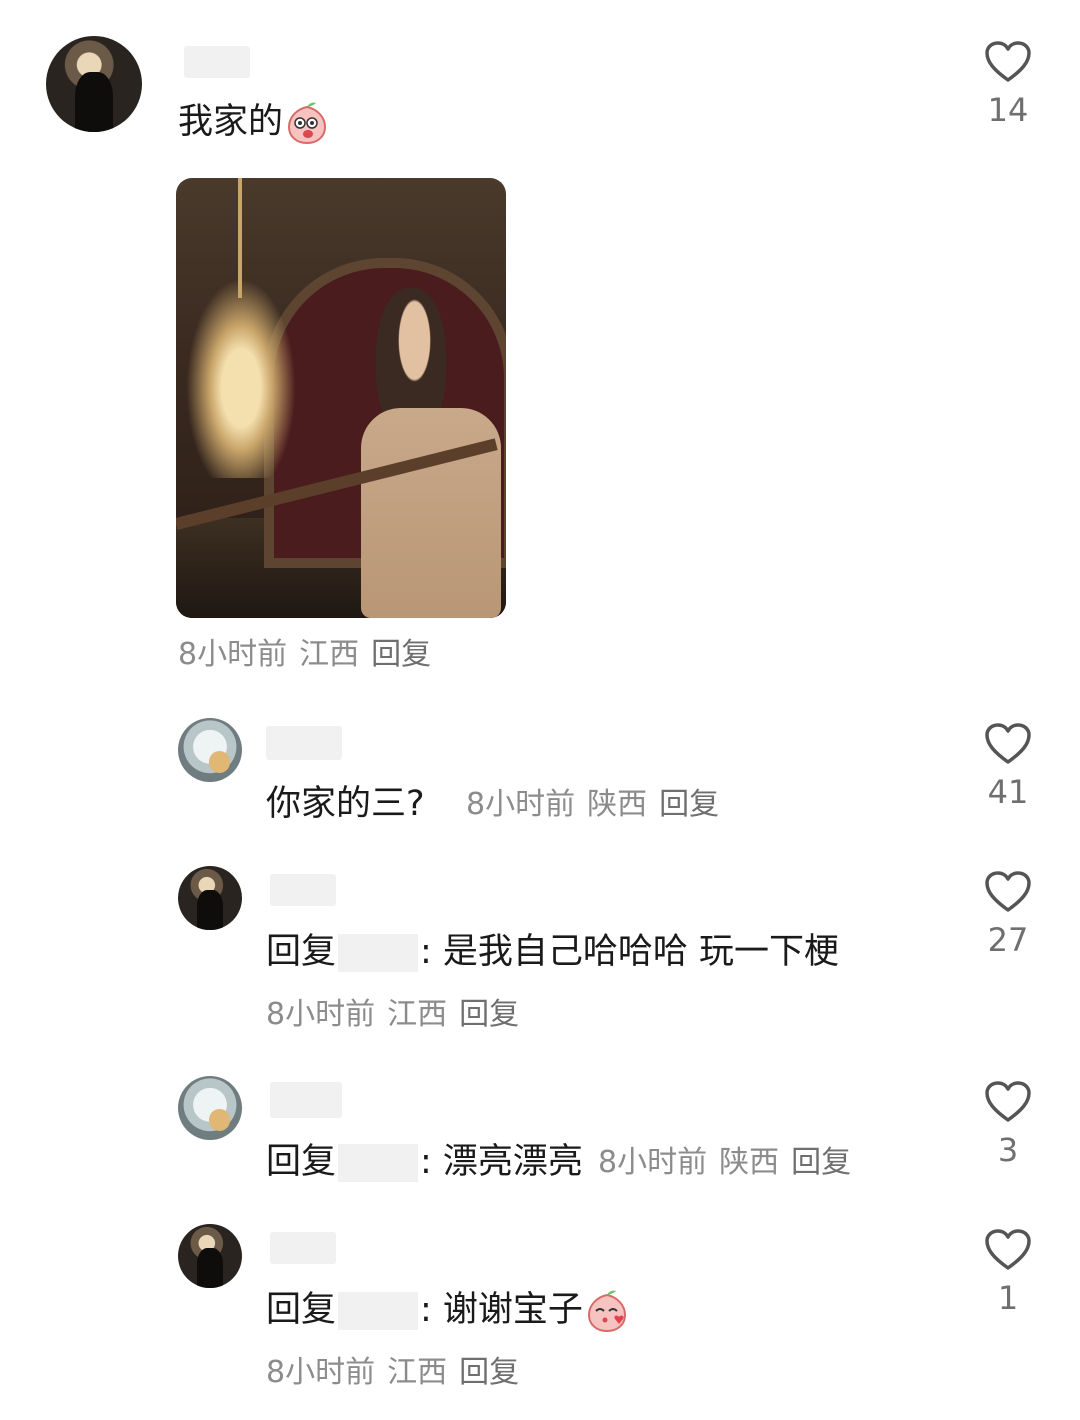  I want to click on like-button: 41, so click(1008, 767).